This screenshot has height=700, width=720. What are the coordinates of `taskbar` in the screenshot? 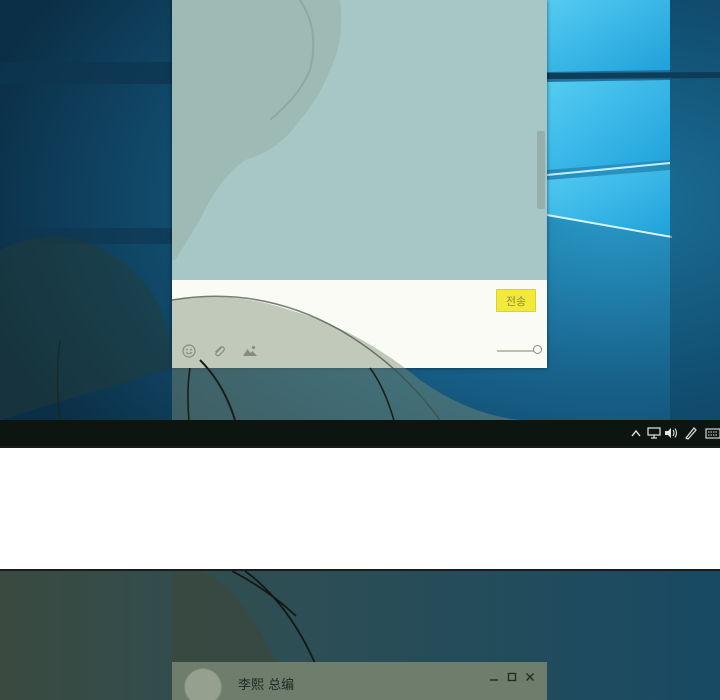 It's located at (360, 433).